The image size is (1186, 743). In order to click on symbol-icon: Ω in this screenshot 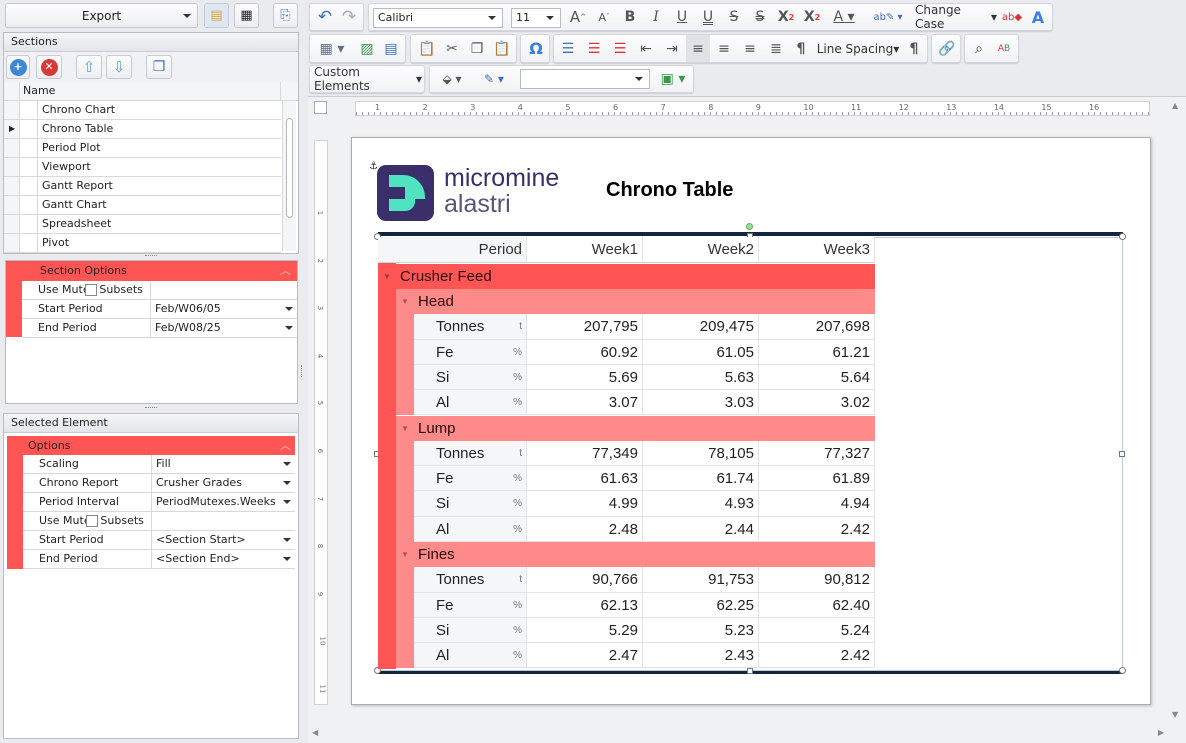, I will do `click(536, 48)`.